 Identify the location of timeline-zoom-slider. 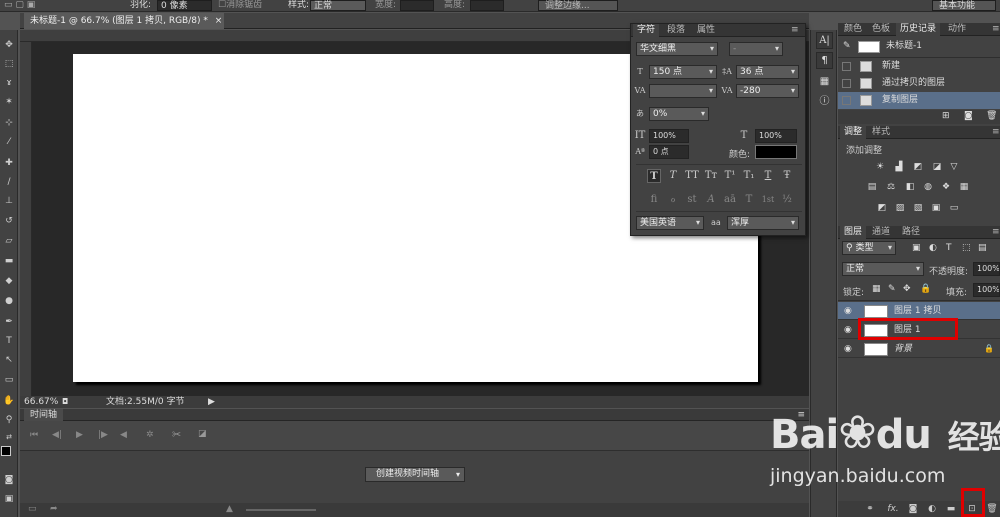
(281, 510).